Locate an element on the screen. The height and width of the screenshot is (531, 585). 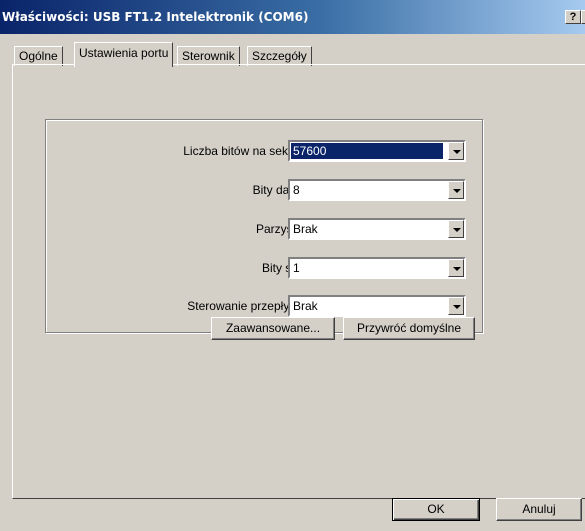
tab-port-settings: Ustawienia portu is located at coordinates (124, 54).